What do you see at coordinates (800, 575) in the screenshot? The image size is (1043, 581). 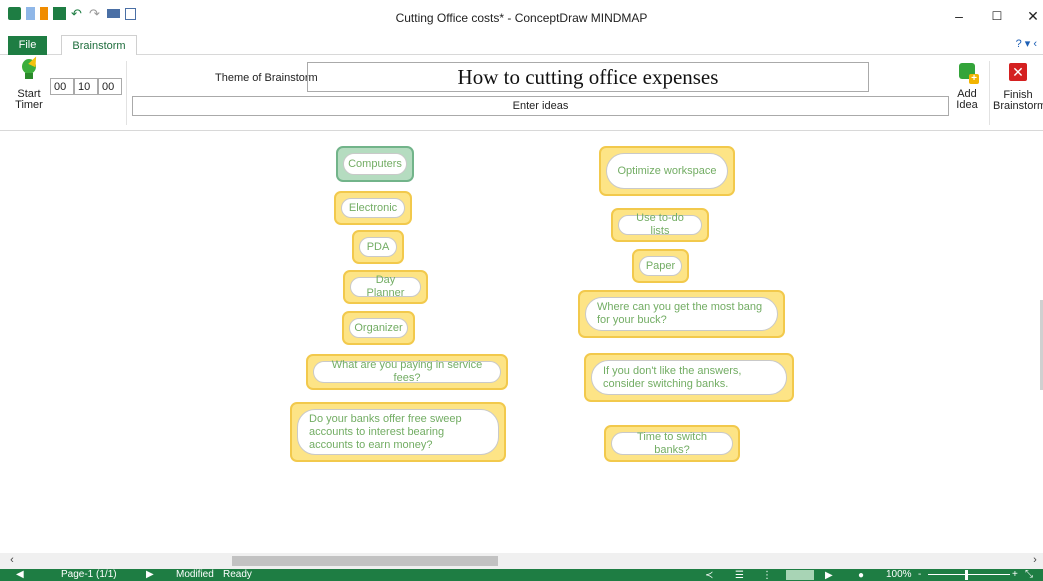 I see `brainstorm-view-icon` at bounding box center [800, 575].